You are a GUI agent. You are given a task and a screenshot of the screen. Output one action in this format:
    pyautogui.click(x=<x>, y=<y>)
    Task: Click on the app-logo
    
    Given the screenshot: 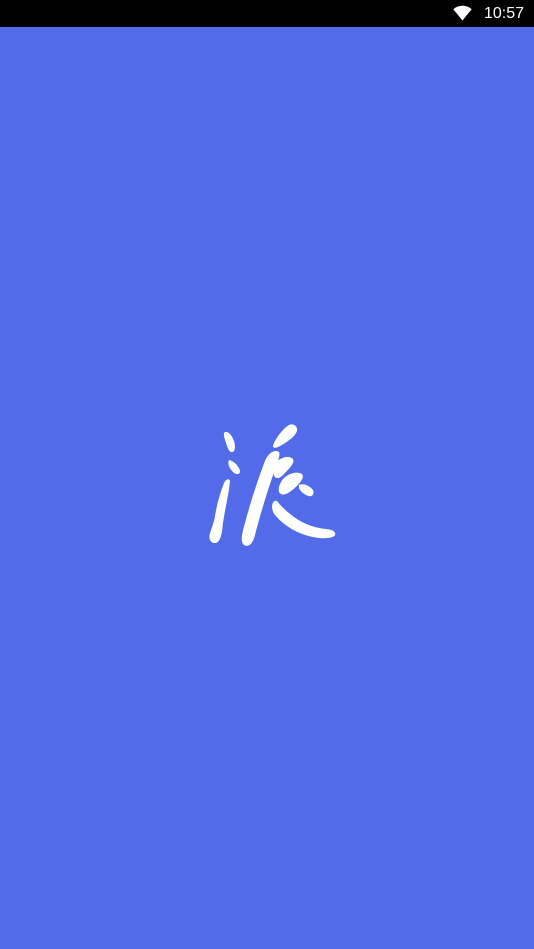 What is the action you would take?
    pyautogui.click(x=270, y=486)
    